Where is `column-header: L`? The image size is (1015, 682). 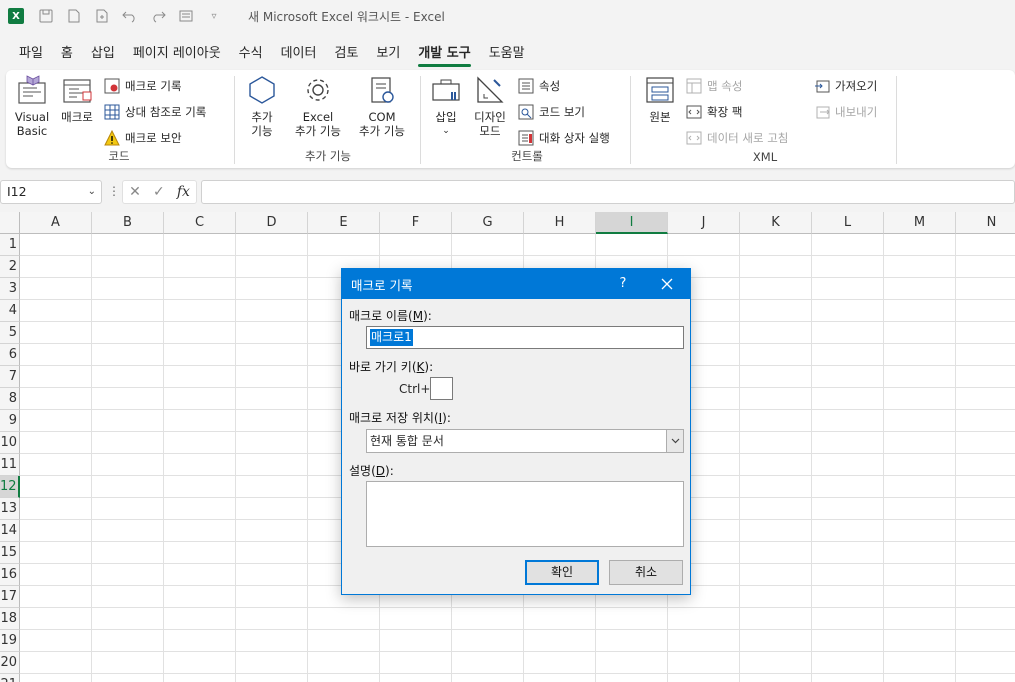 column-header: L is located at coordinates (848, 223).